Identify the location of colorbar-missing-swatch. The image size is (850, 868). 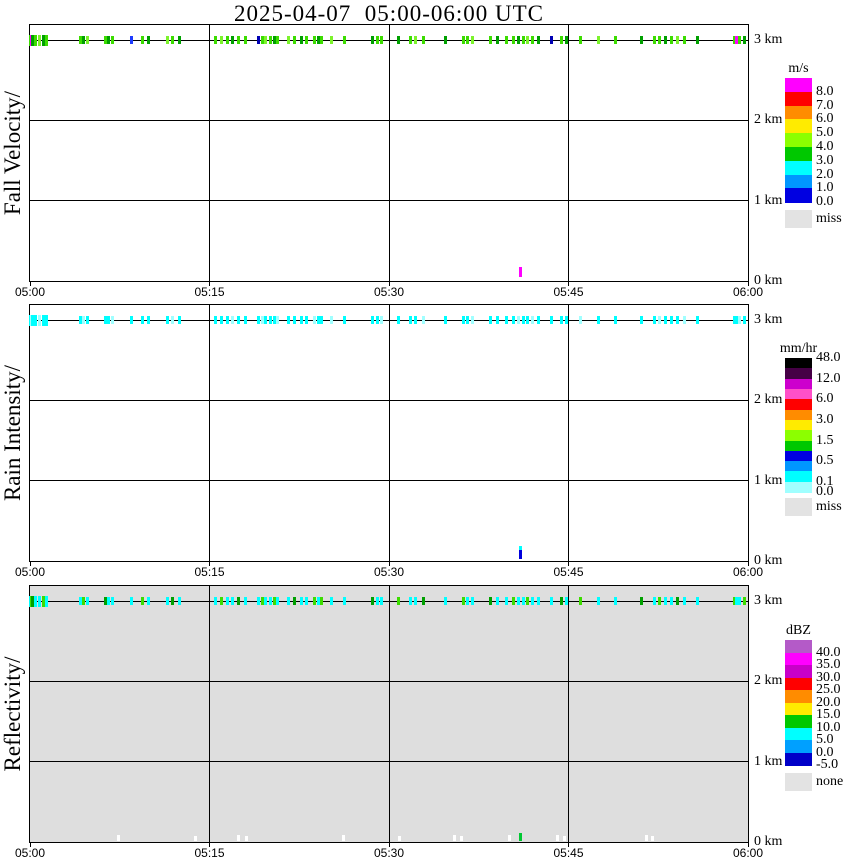
(798, 507).